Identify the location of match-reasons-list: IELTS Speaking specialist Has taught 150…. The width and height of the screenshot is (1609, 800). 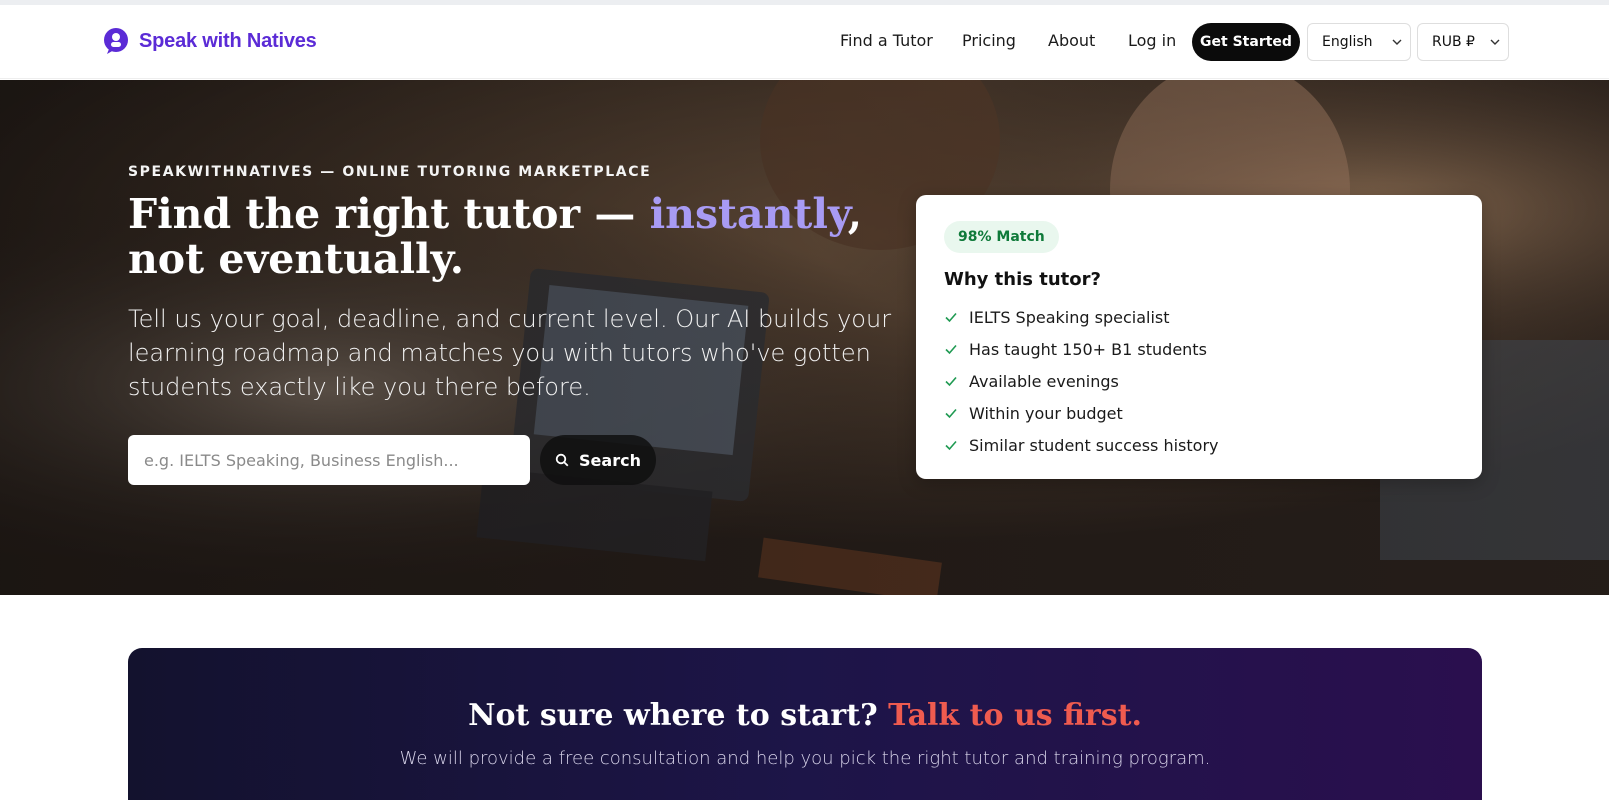
(1081, 381).